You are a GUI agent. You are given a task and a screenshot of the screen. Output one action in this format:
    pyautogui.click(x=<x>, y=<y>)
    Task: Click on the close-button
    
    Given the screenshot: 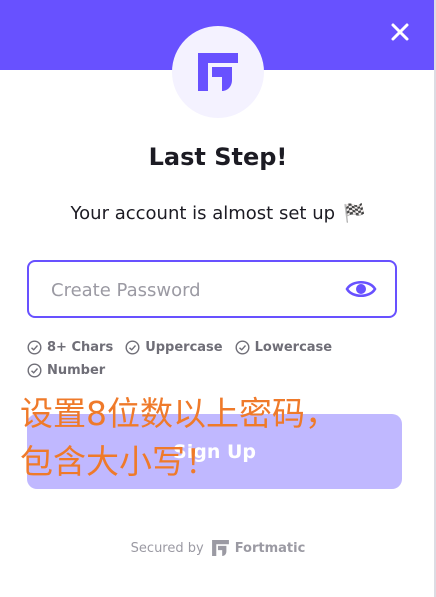 What is the action you would take?
    pyautogui.click(x=400, y=32)
    